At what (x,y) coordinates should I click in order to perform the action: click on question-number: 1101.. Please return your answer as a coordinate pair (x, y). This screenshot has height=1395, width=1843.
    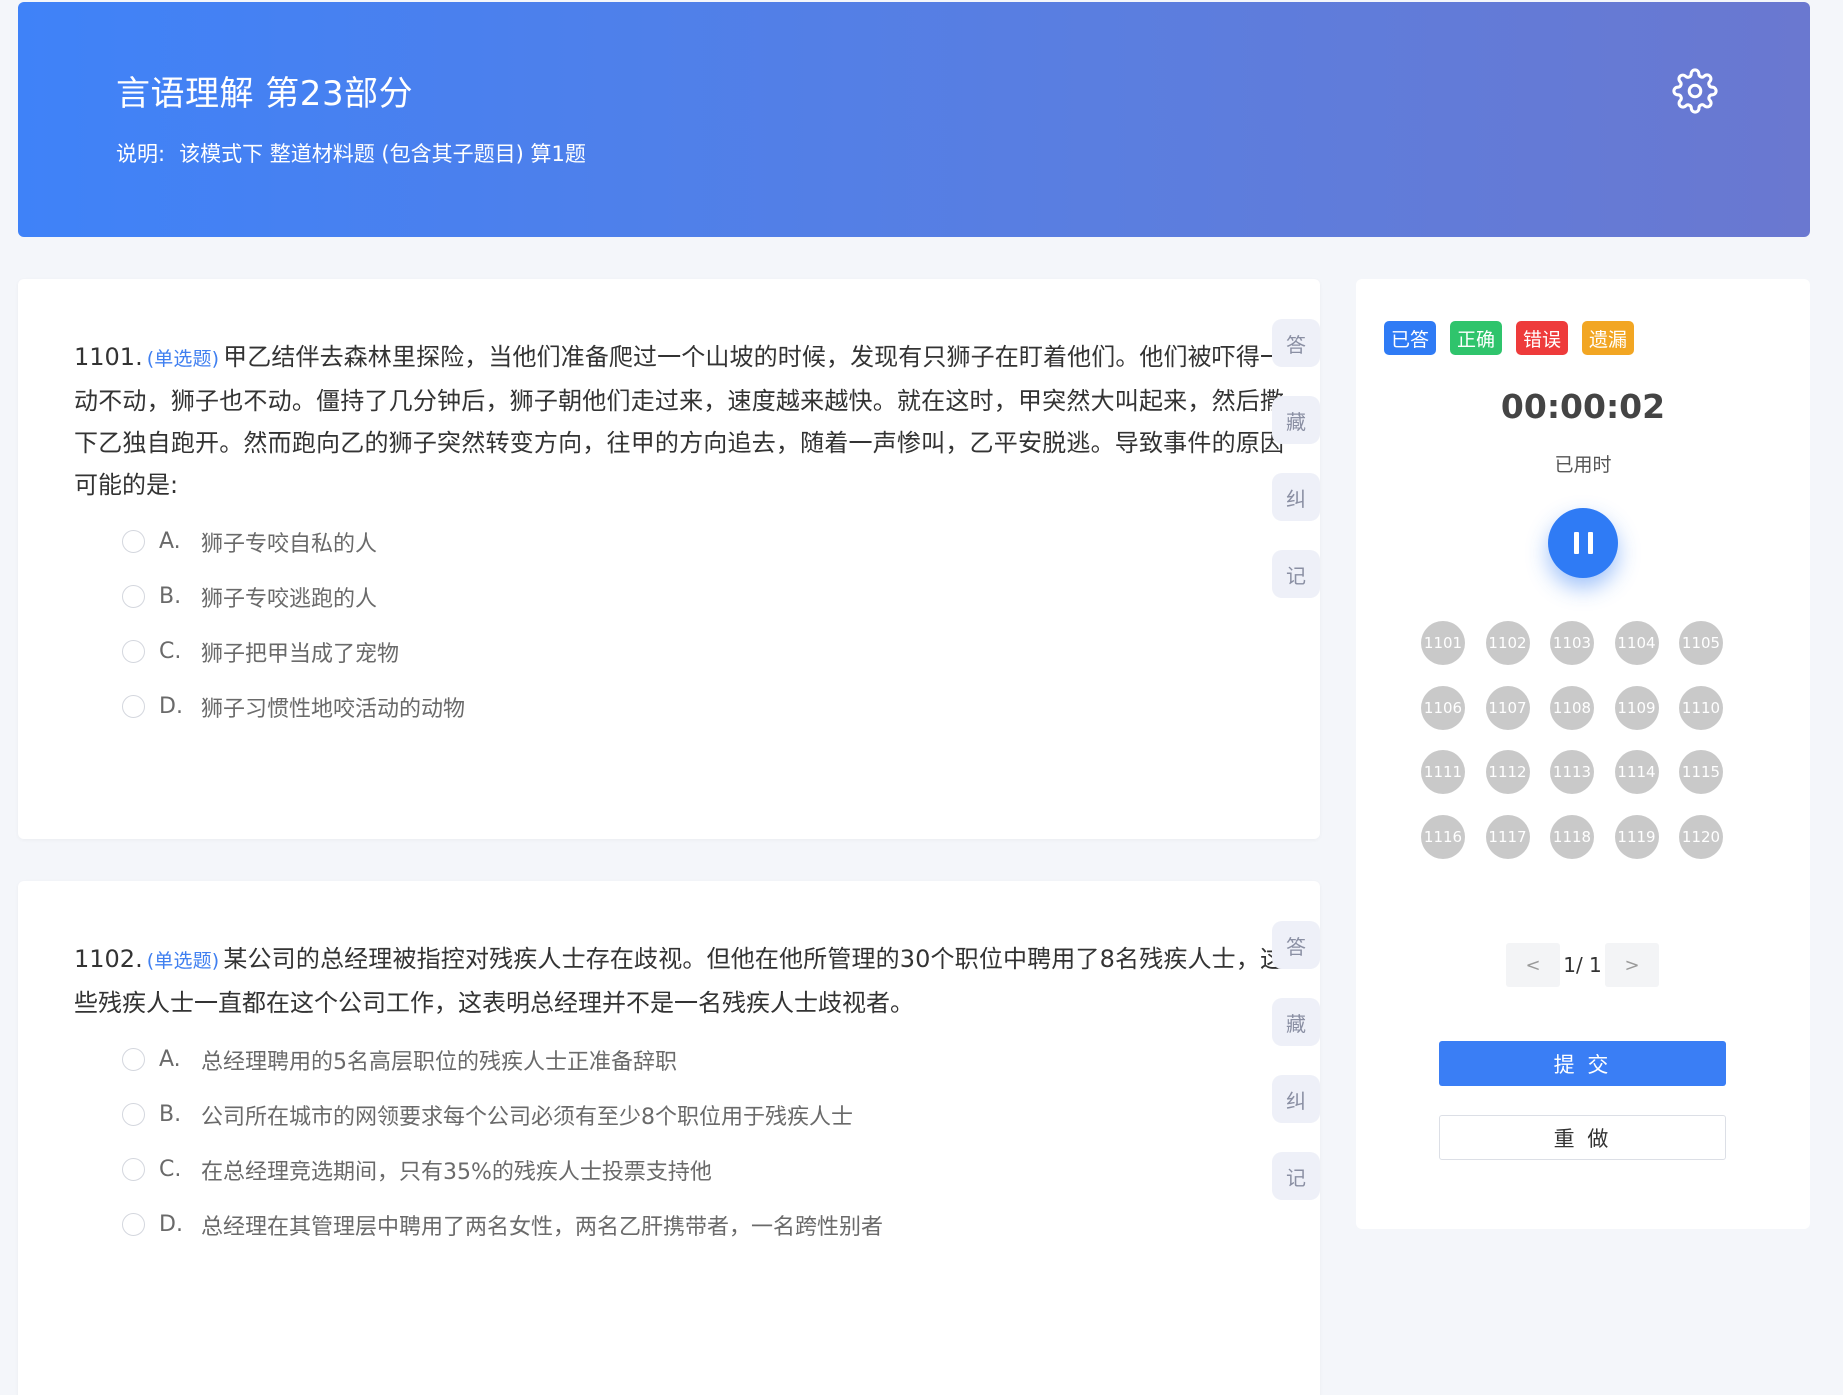
    Looking at the image, I should click on (108, 357).